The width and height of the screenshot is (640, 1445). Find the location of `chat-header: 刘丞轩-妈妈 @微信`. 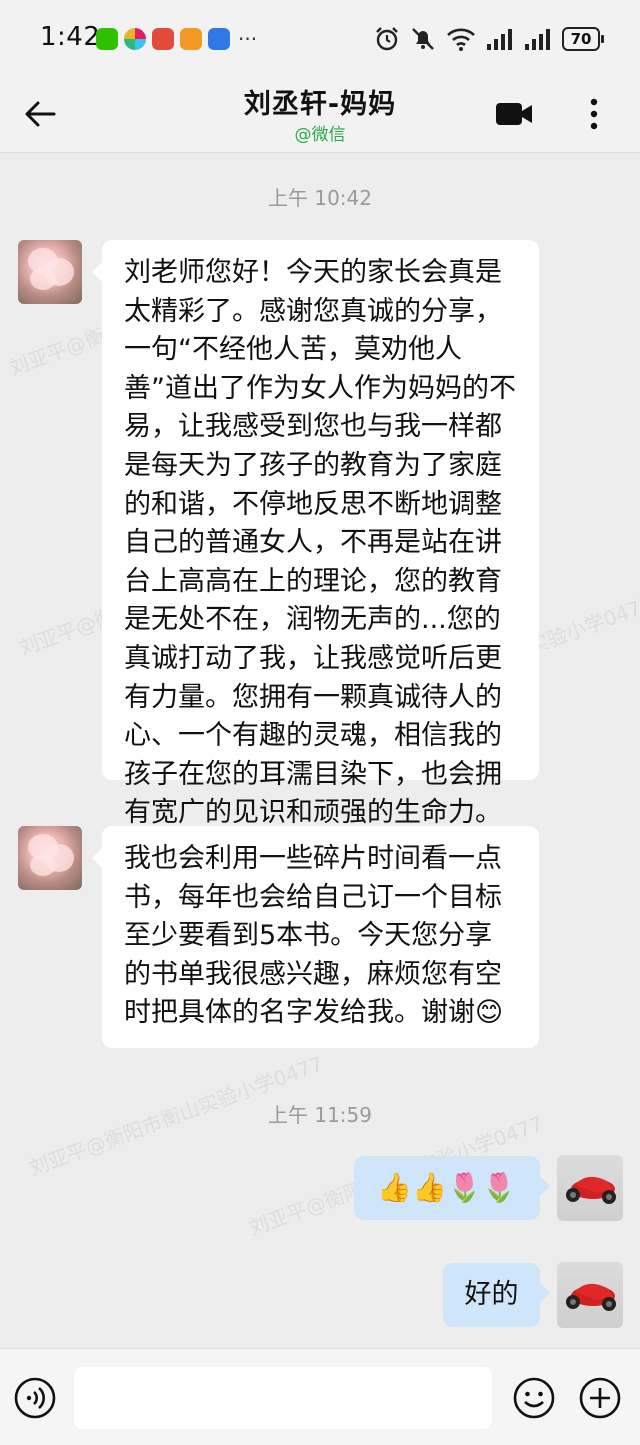

chat-header: 刘丞轩-妈妈 @微信 is located at coordinates (320, 115).